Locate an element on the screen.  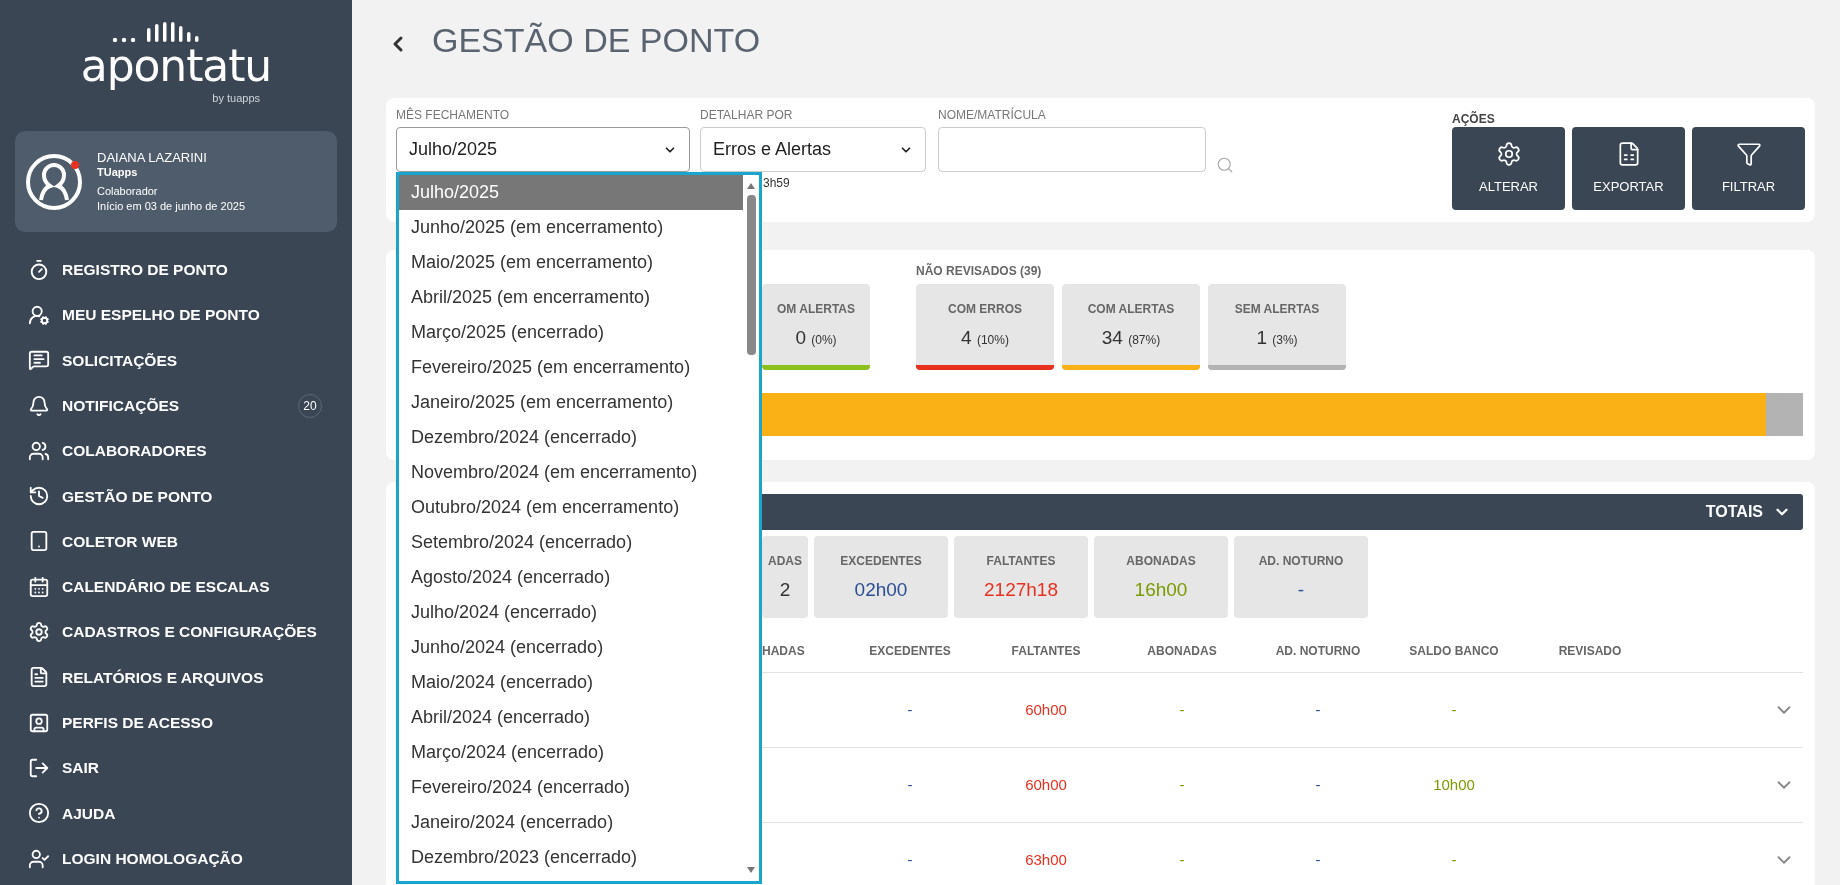
history-icon is located at coordinates (39, 496).